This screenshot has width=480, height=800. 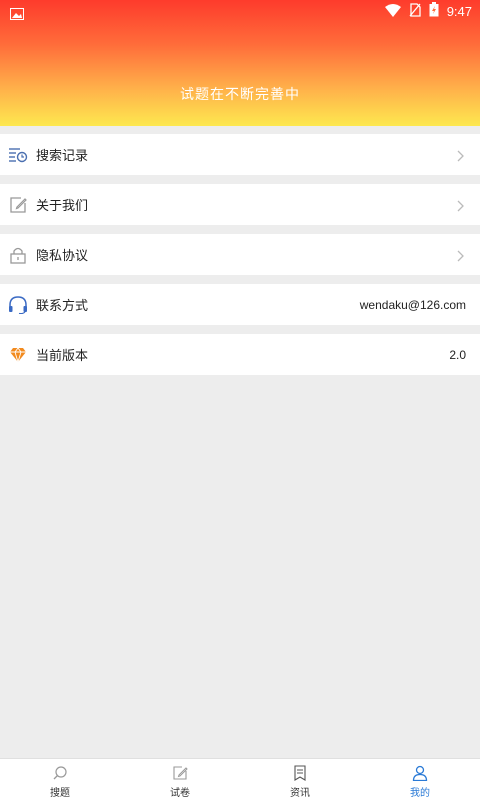 What do you see at coordinates (300, 773) in the screenshot?
I see `news-icon` at bounding box center [300, 773].